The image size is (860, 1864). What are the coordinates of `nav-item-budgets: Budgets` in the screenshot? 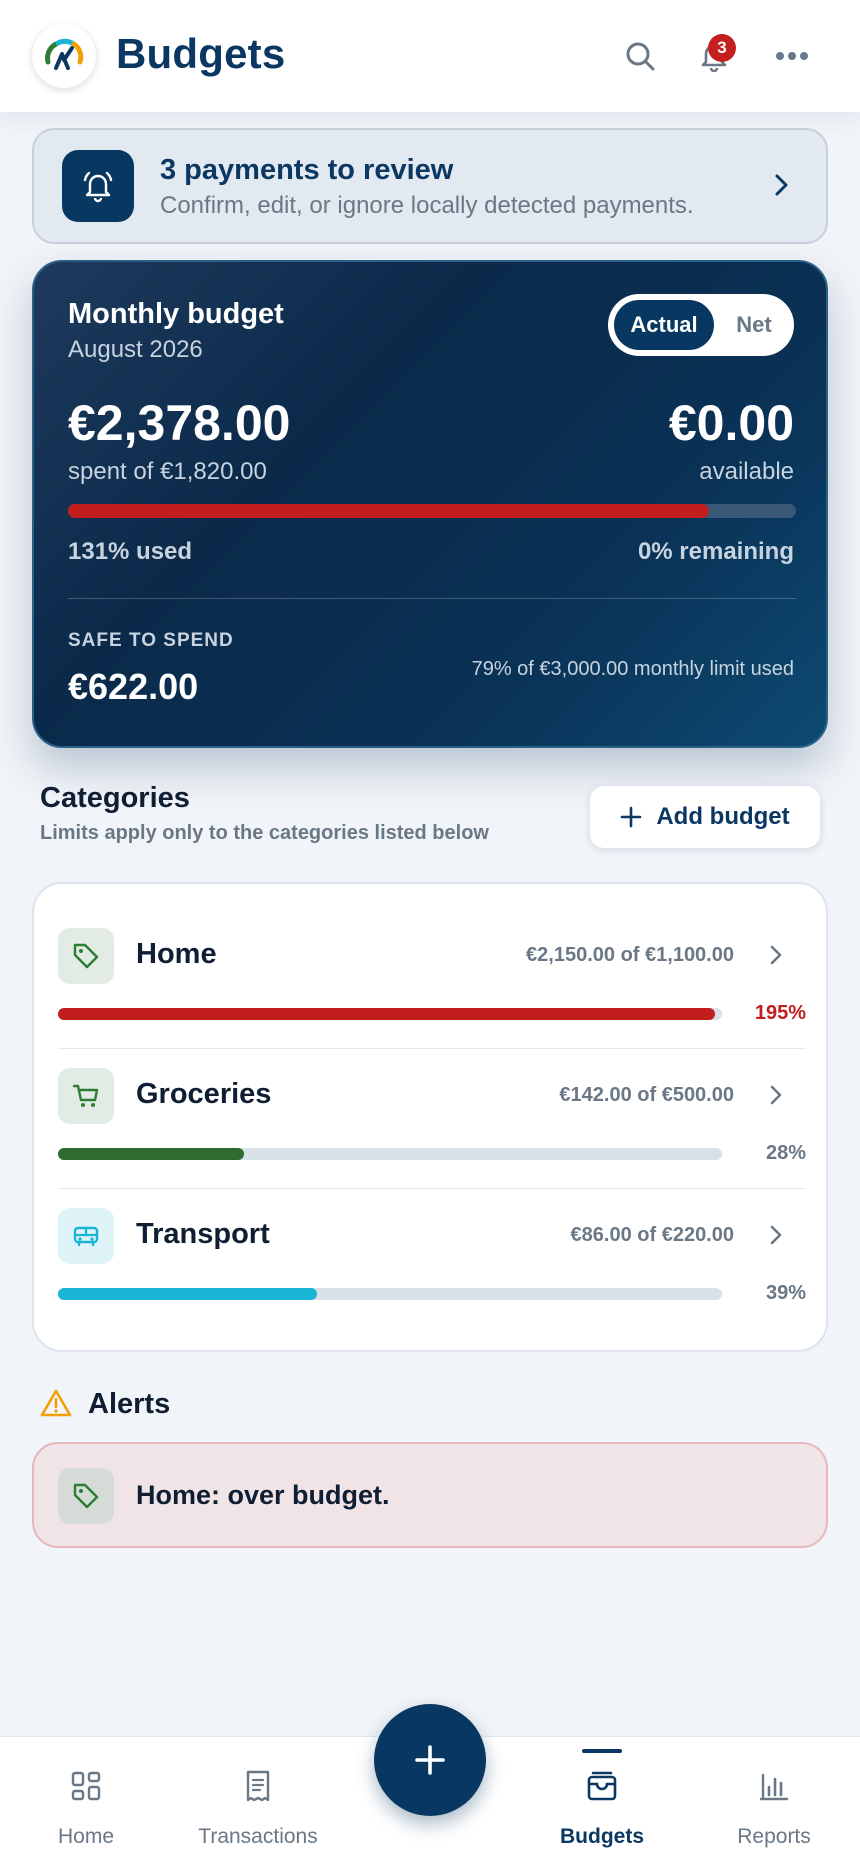 It's located at (602, 1800).